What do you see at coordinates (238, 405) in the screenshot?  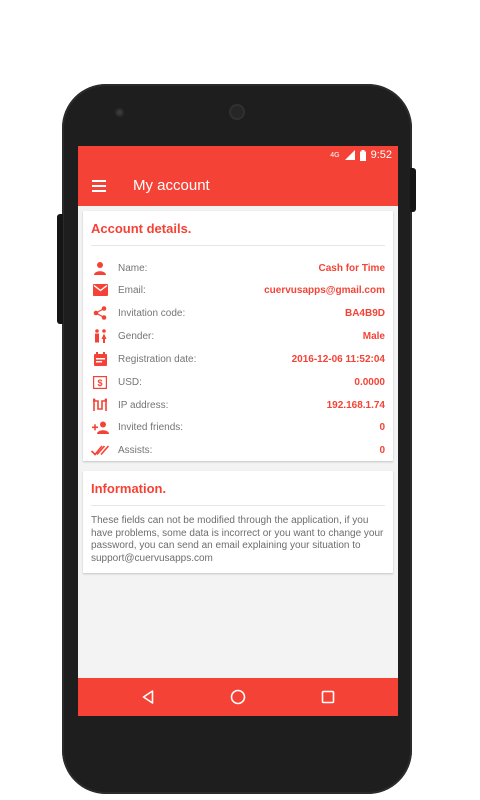 I see `detail-row-ip-address: IP address: 192.168.1.74` at bounding box center [238, 405].